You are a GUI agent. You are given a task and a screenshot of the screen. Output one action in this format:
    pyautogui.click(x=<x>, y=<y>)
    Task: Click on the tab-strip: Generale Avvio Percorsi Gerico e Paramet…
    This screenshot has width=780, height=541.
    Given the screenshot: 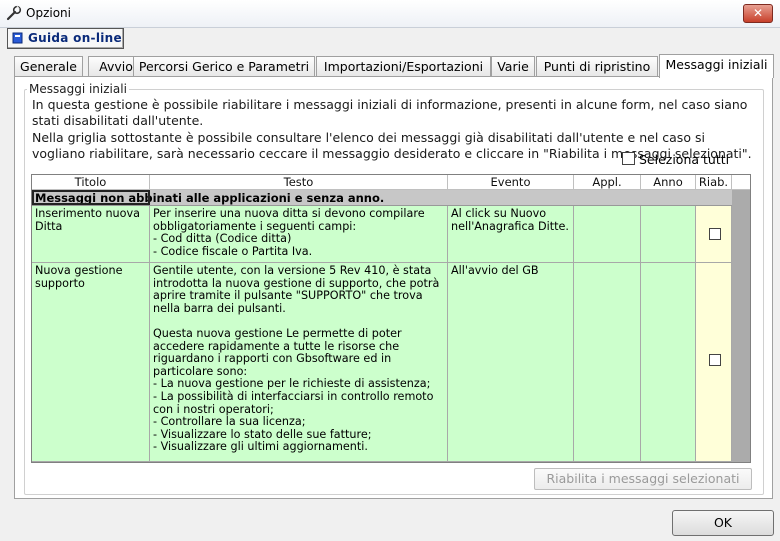 What is the action you would take?
    pyautogui.click(x=394, y=66)
    